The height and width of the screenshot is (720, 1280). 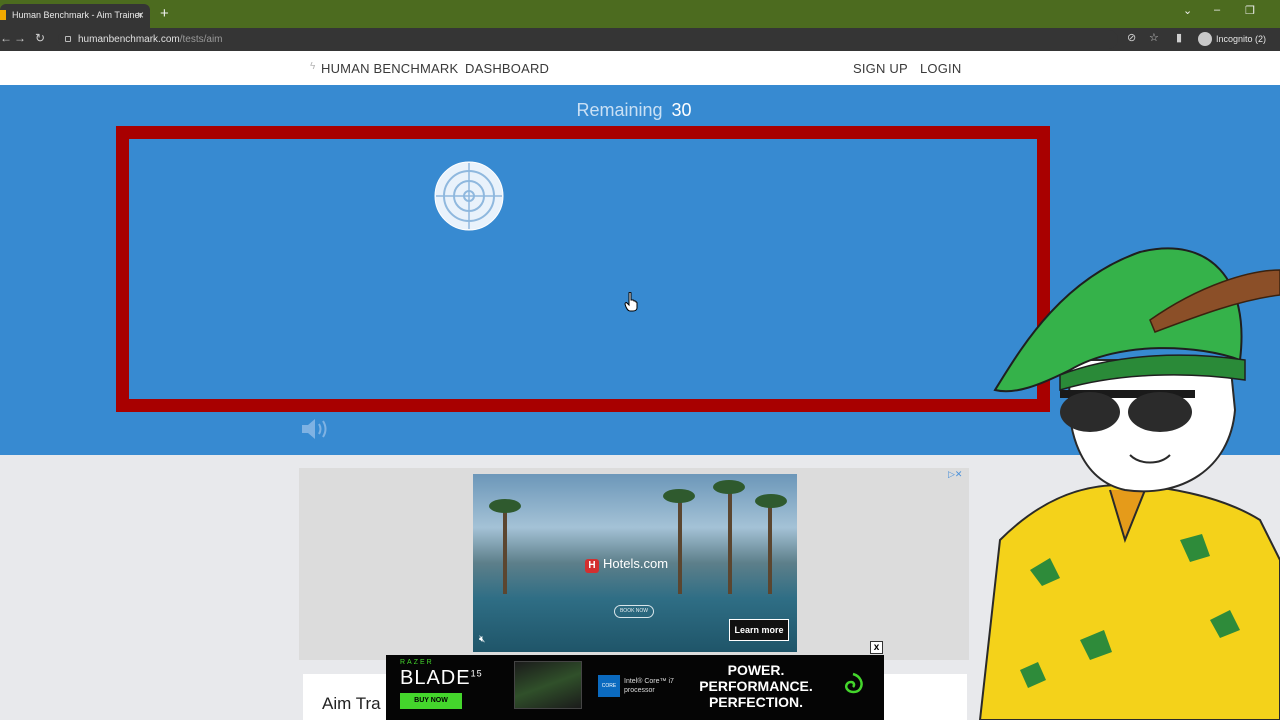 I want to click on site-navbar: HUMAN BENCHMARK DASHBOARD SIGN UP LOGIN, so click(x=640, y=68).